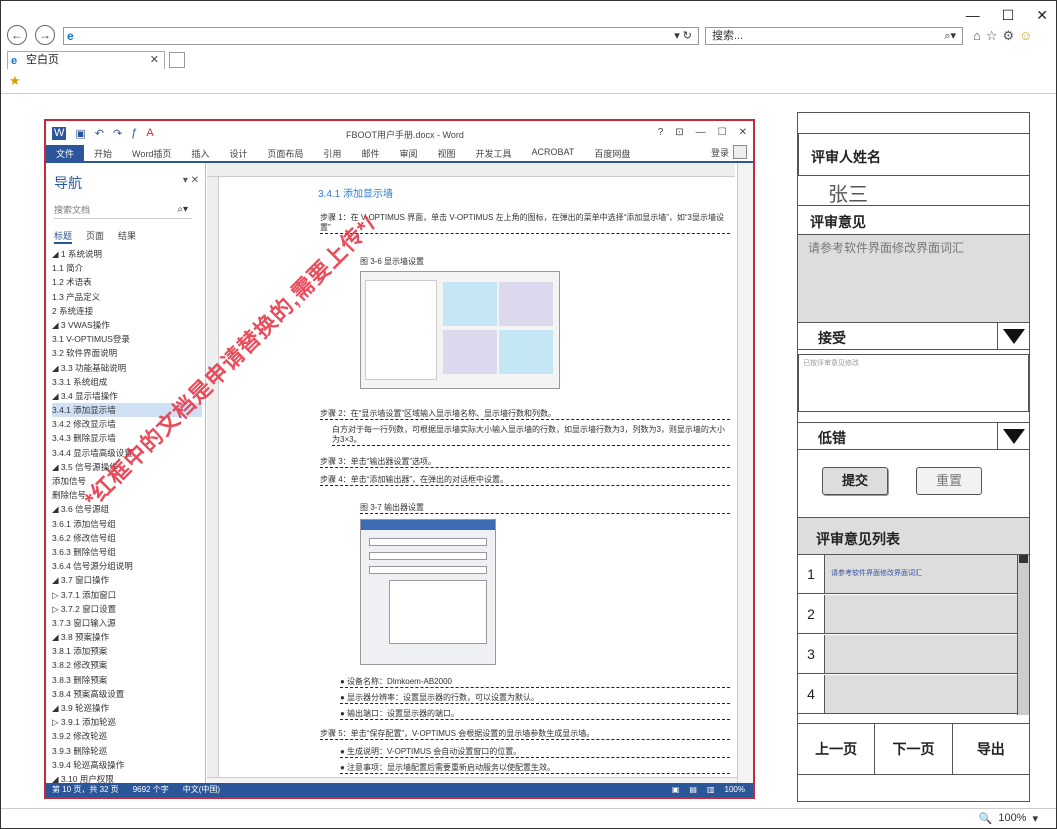 This screenshot has height=829, width=1057. Describe the element at coordinates (127, 297) in the screenshot. I see `nav-tree-item: 1.3 产品定义` at that location.